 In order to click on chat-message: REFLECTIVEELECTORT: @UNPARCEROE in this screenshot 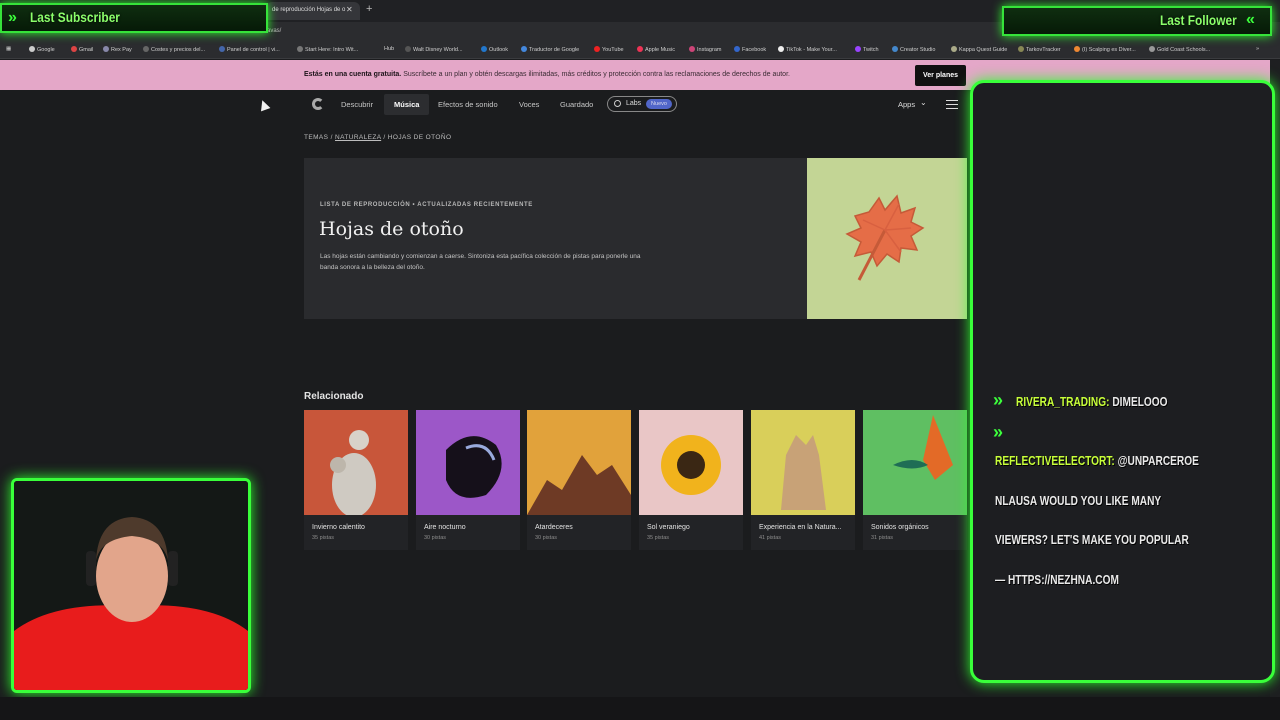, I will do `click(1097, 460)`.